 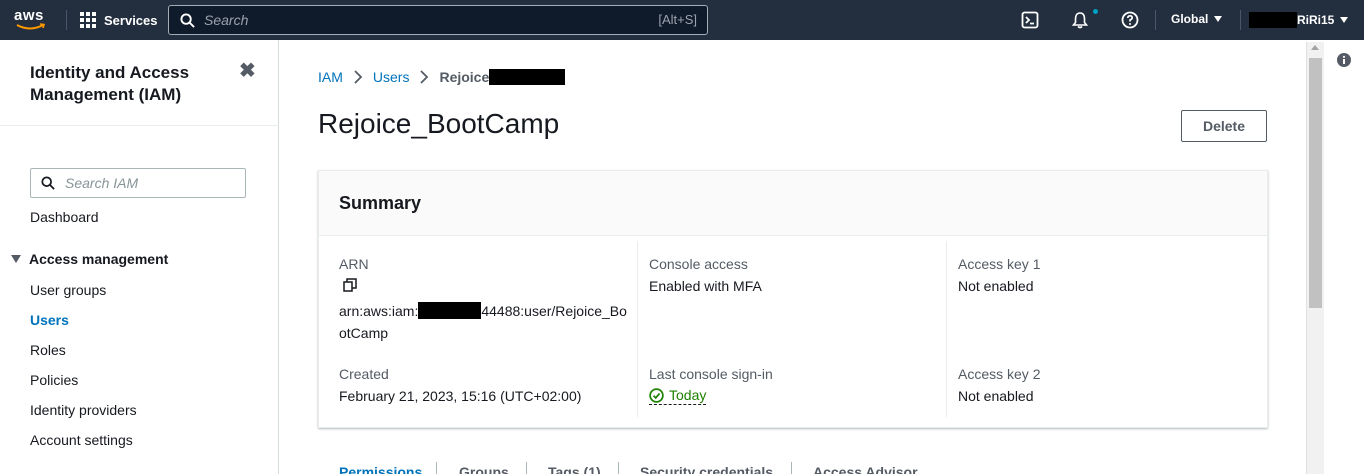 I want to click on iam-search-input: Search IAM, so click(x=138, y=183).